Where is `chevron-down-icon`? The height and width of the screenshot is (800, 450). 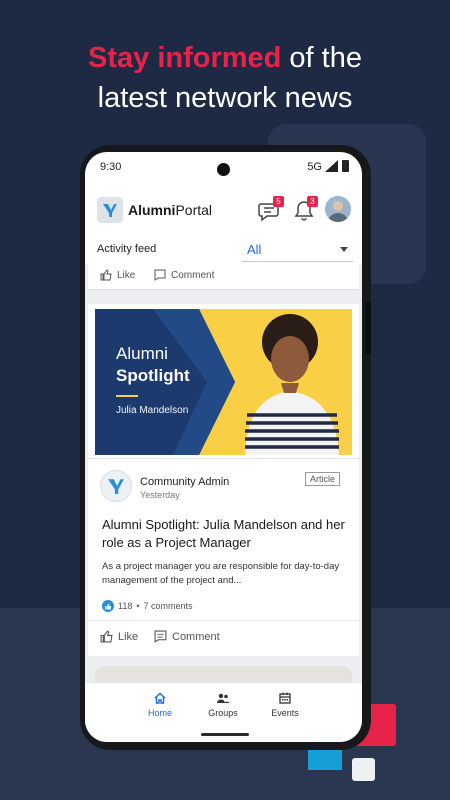 chevron-down-icon is located at coordinates (344, 249).